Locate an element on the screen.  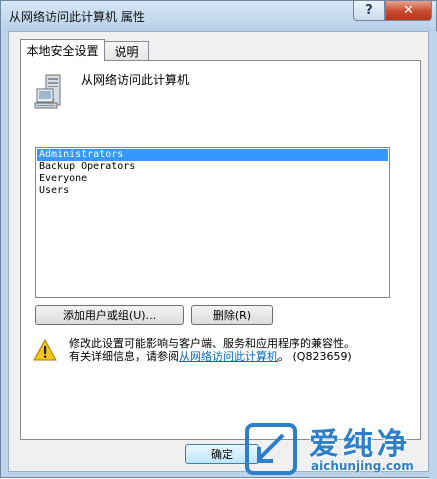
site-watermark: 爱纯净 aichunjing.com is located at coordinates (338, 449).